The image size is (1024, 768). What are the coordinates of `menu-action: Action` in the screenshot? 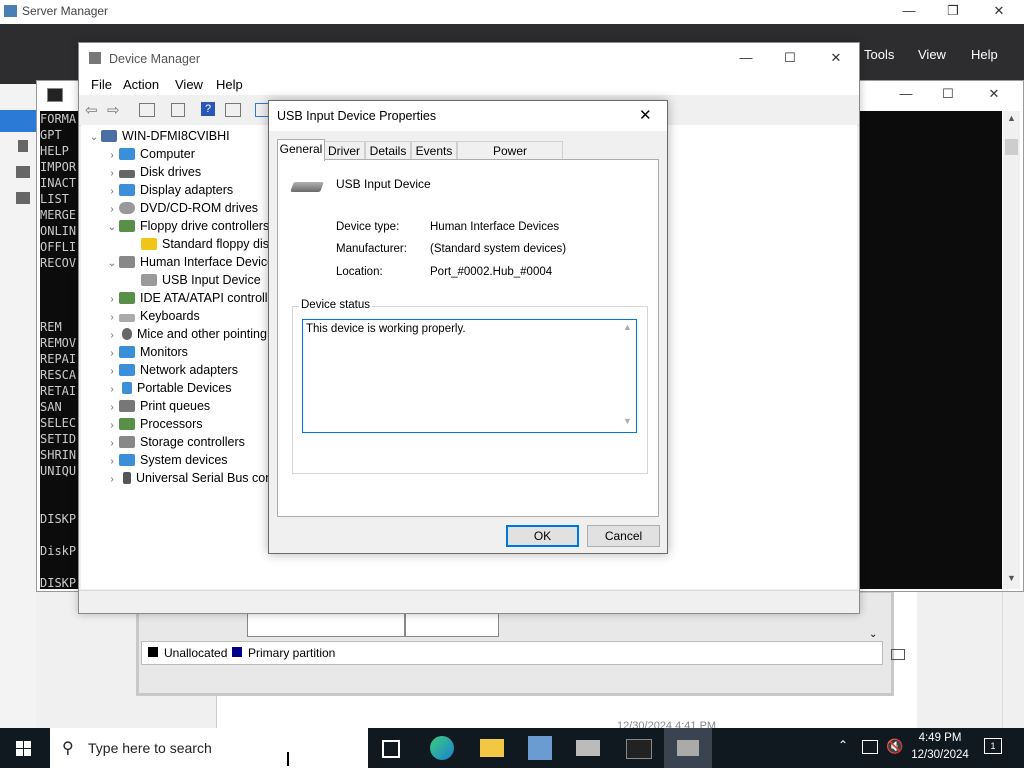 It's located at (141, 84).